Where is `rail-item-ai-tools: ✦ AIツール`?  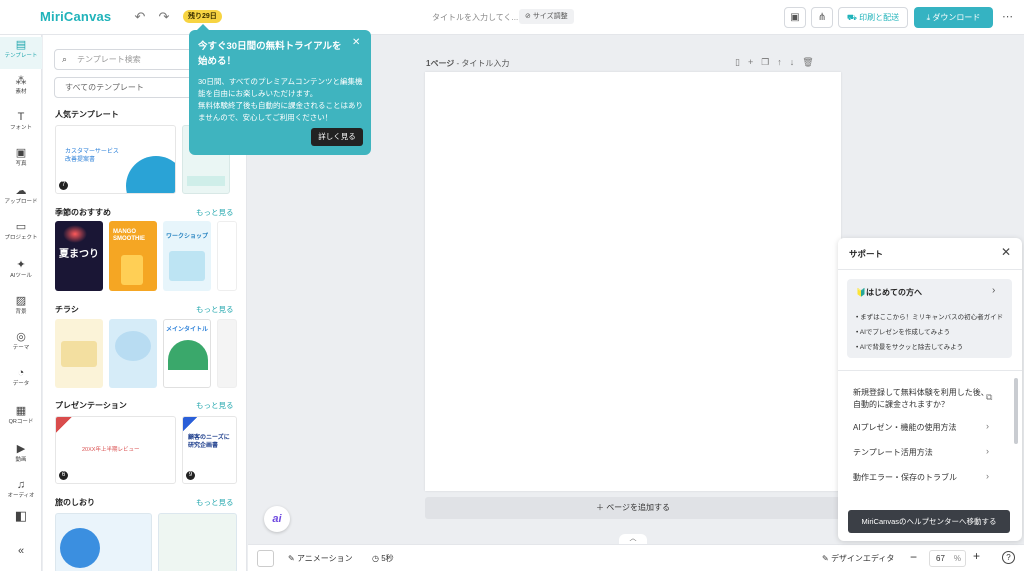 rail-item-ai-tools: ✦ AIツール is located at coordinates (21, 273).